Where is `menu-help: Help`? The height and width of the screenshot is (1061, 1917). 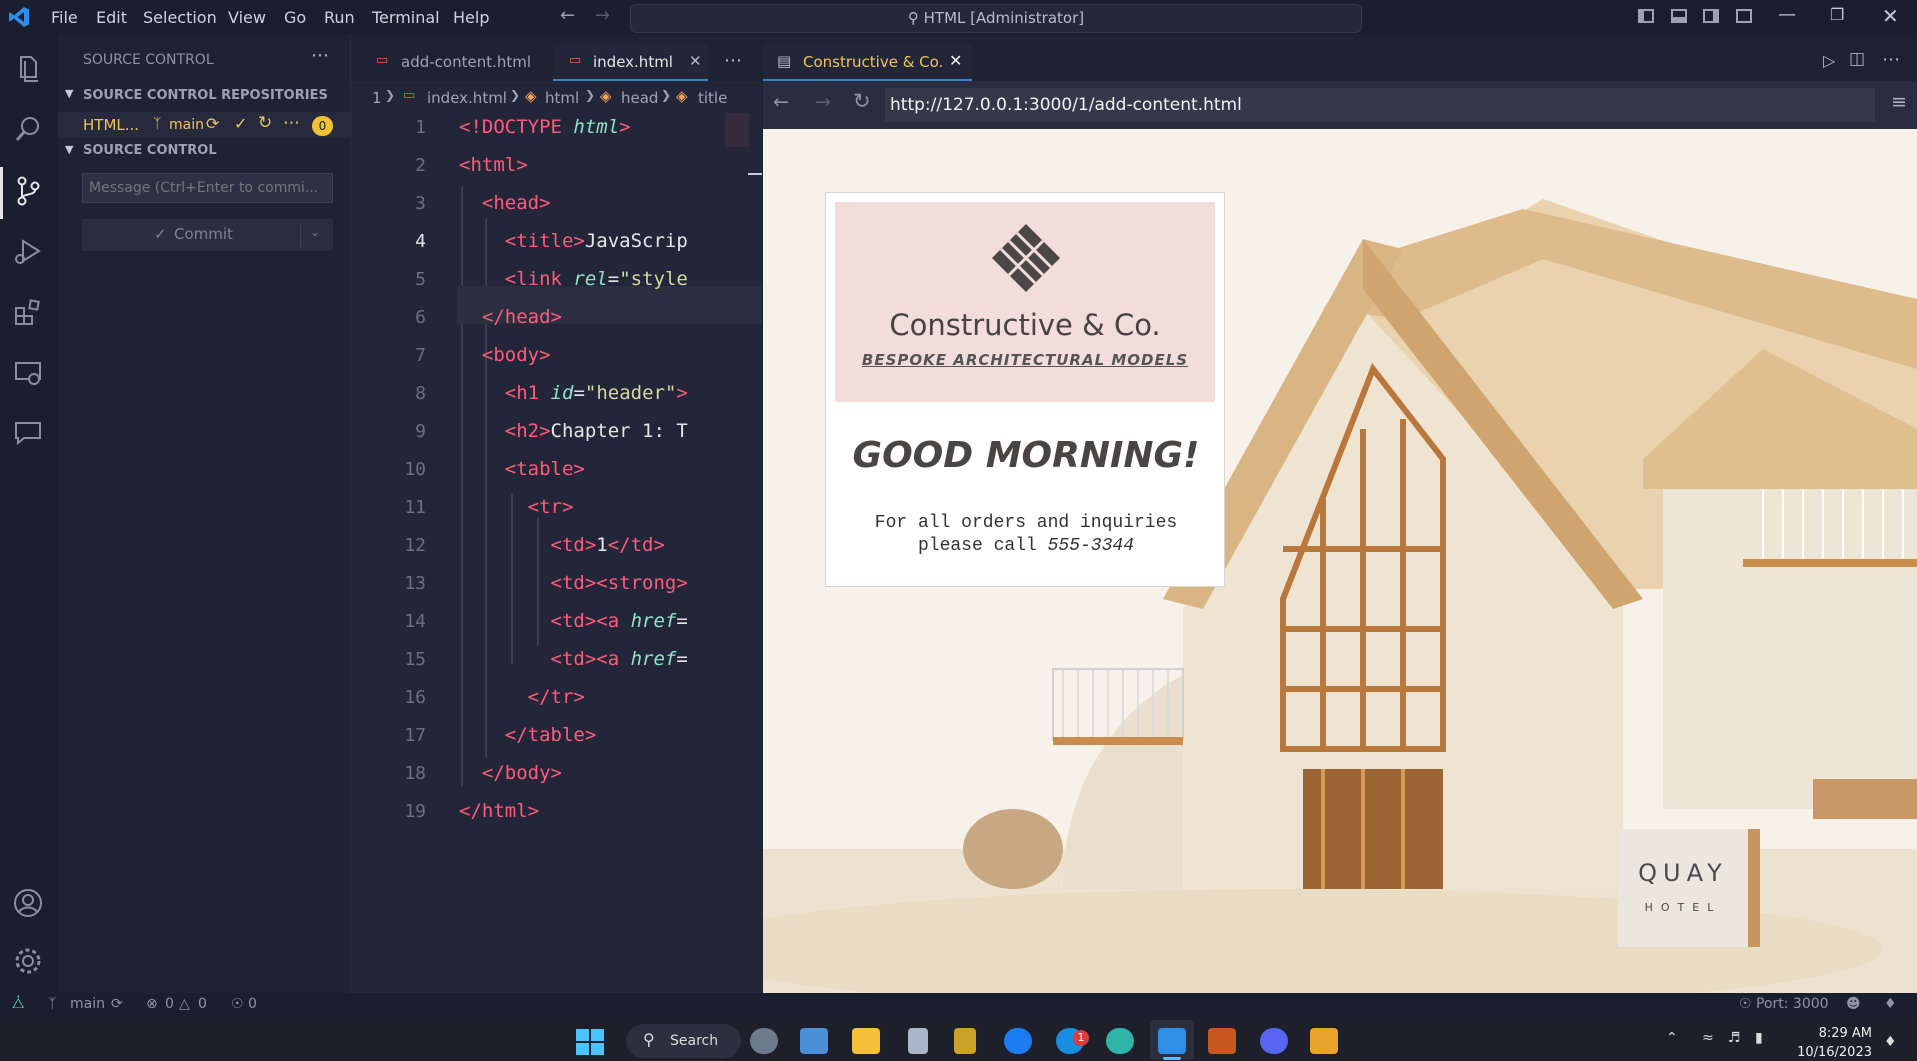 menu-help: Help is located at coordinates (471, 17).